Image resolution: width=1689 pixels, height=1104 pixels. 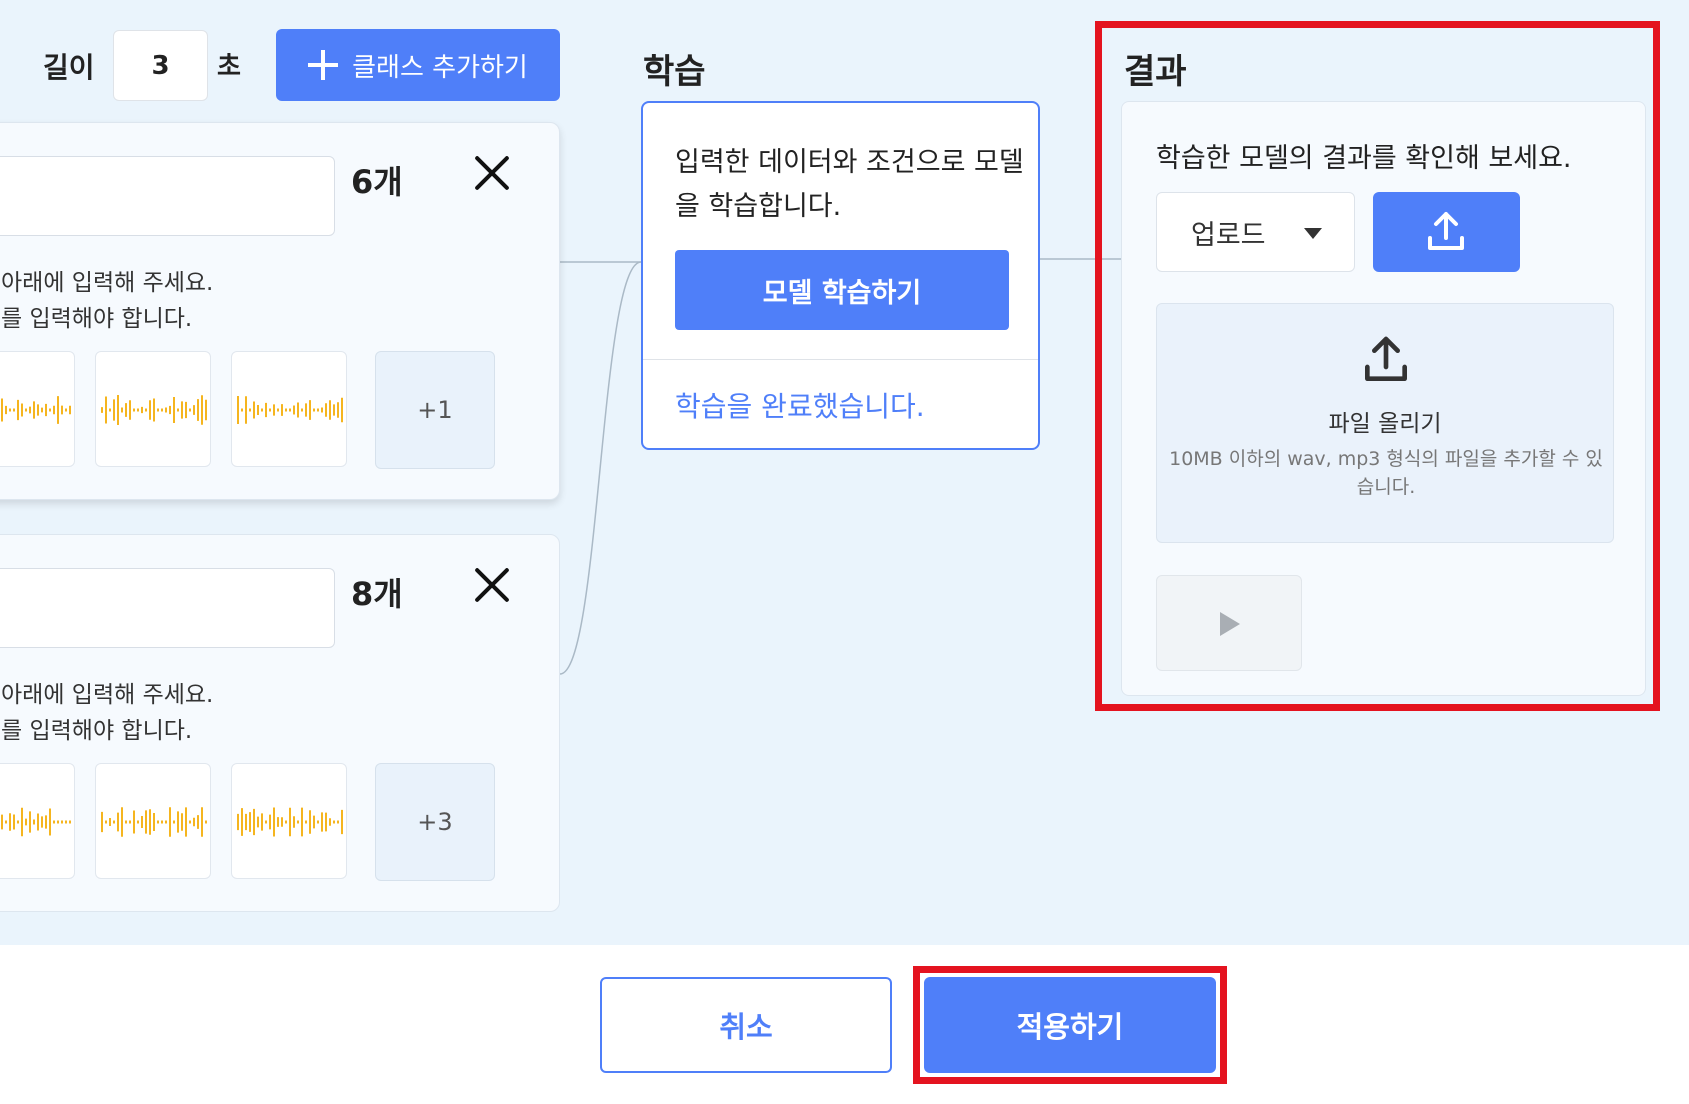 I want to click on length-input, so click(x=160, y=65).